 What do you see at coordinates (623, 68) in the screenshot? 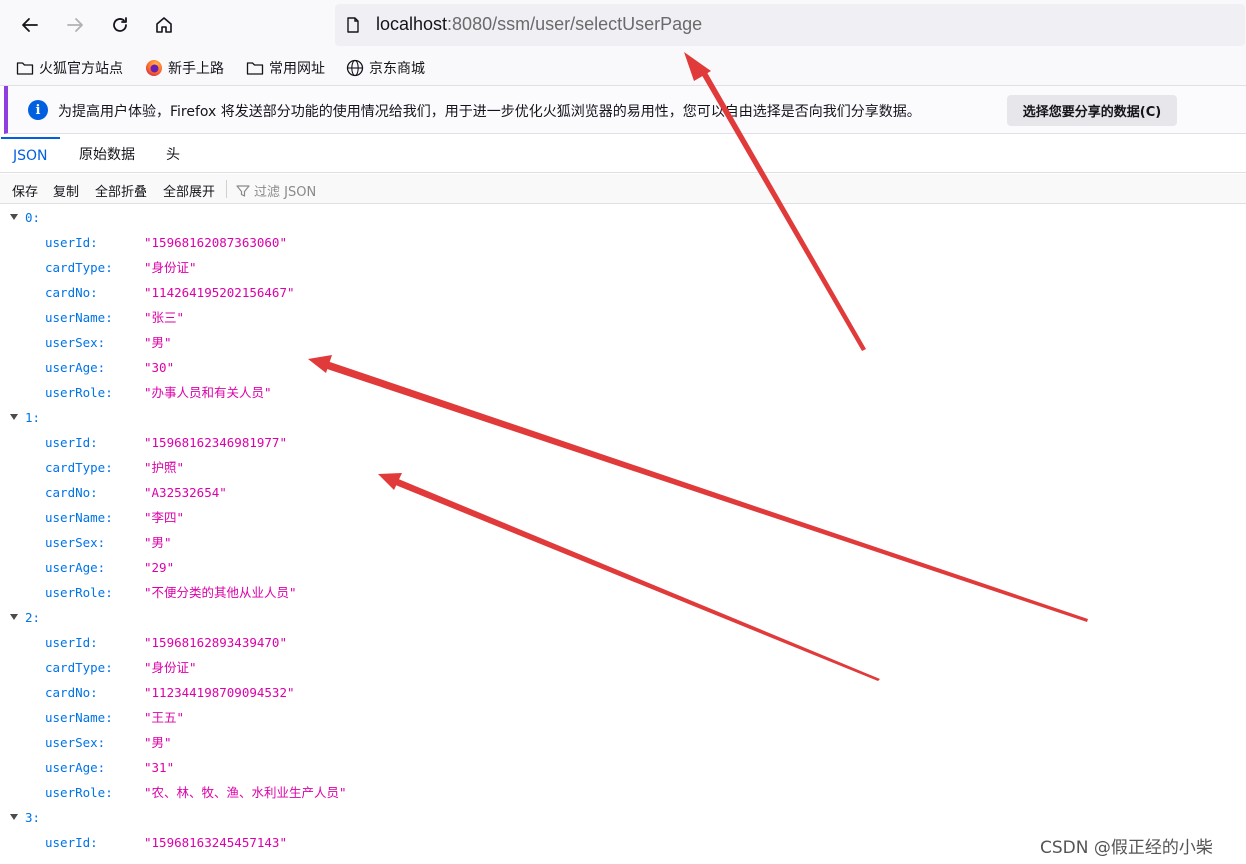
I see `bookmarks-toolbar: 火狐官方站点 新手上路 常用网址 京东商城` at bounding box center [623, 68].